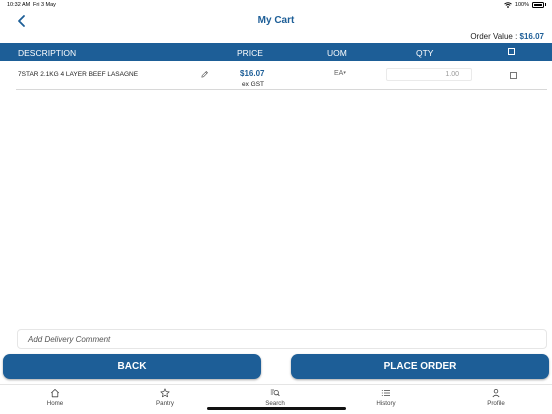 The height and width of the screenshot is (414, 552). What do you see at coordinates (494, 36) in the screenshot?
I see `order-value-label: Order Value :` at bounding box center [494, 36].